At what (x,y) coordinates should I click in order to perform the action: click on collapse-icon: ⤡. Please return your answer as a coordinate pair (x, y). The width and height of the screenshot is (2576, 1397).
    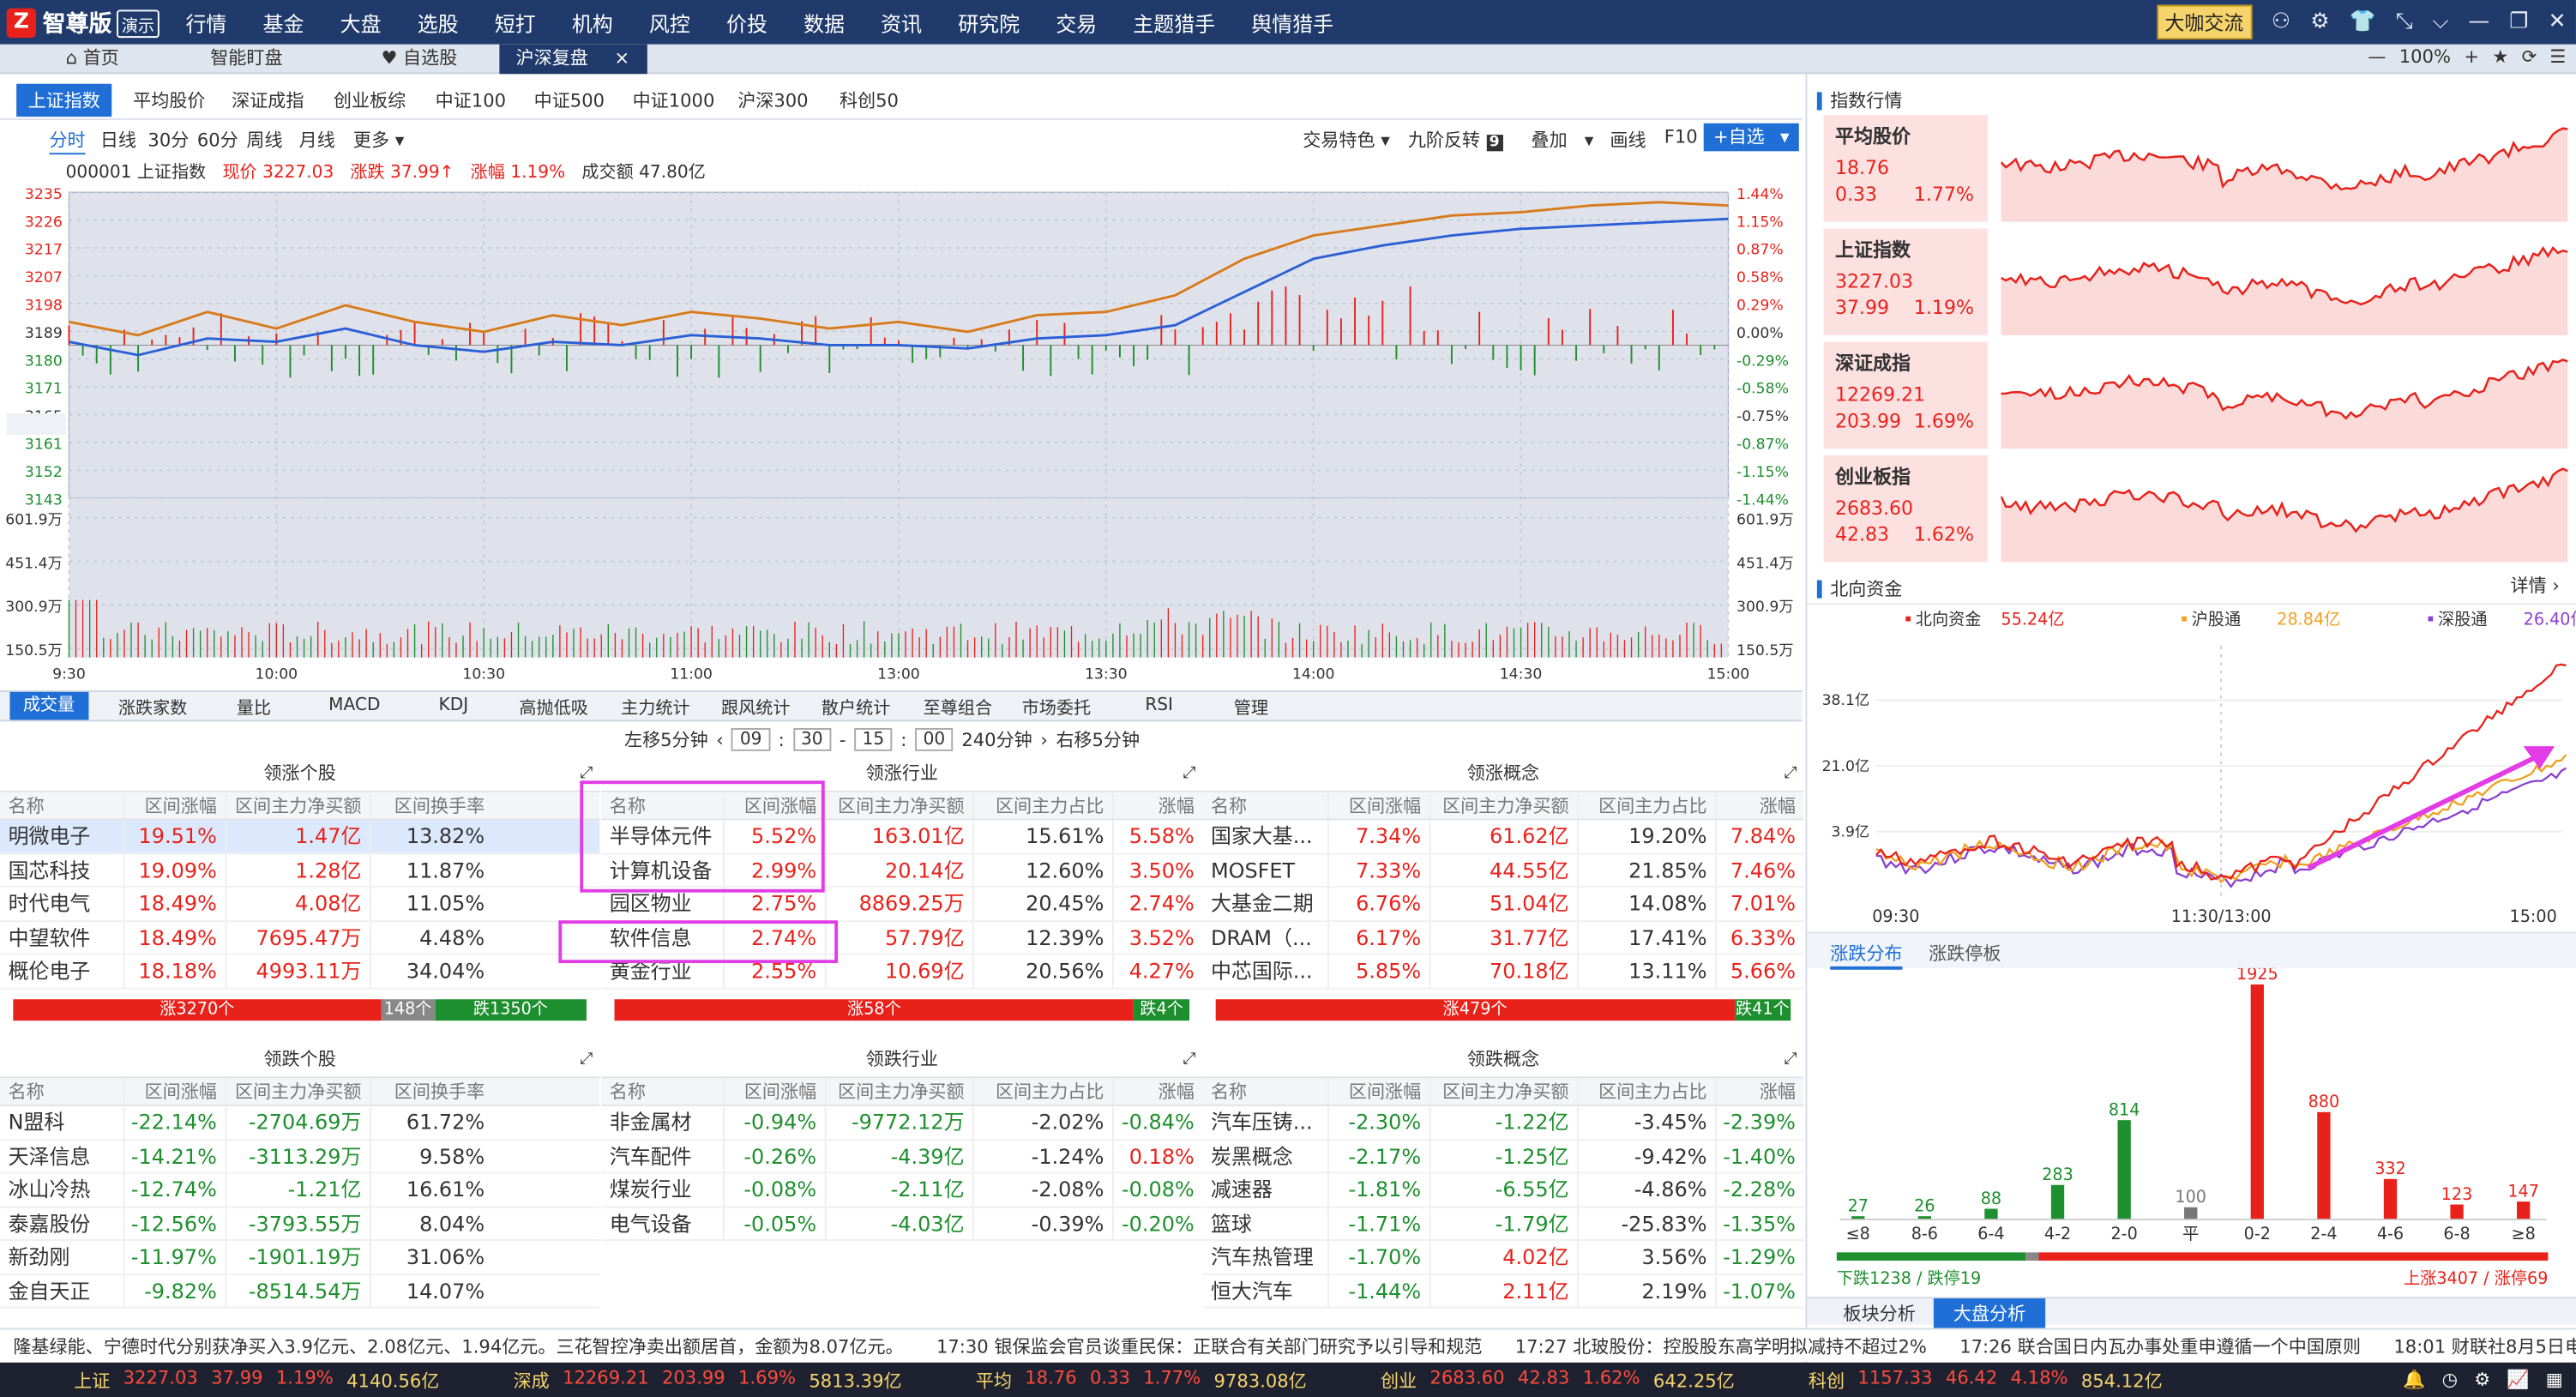
    Looking at the image, I should click on (2404, 22).